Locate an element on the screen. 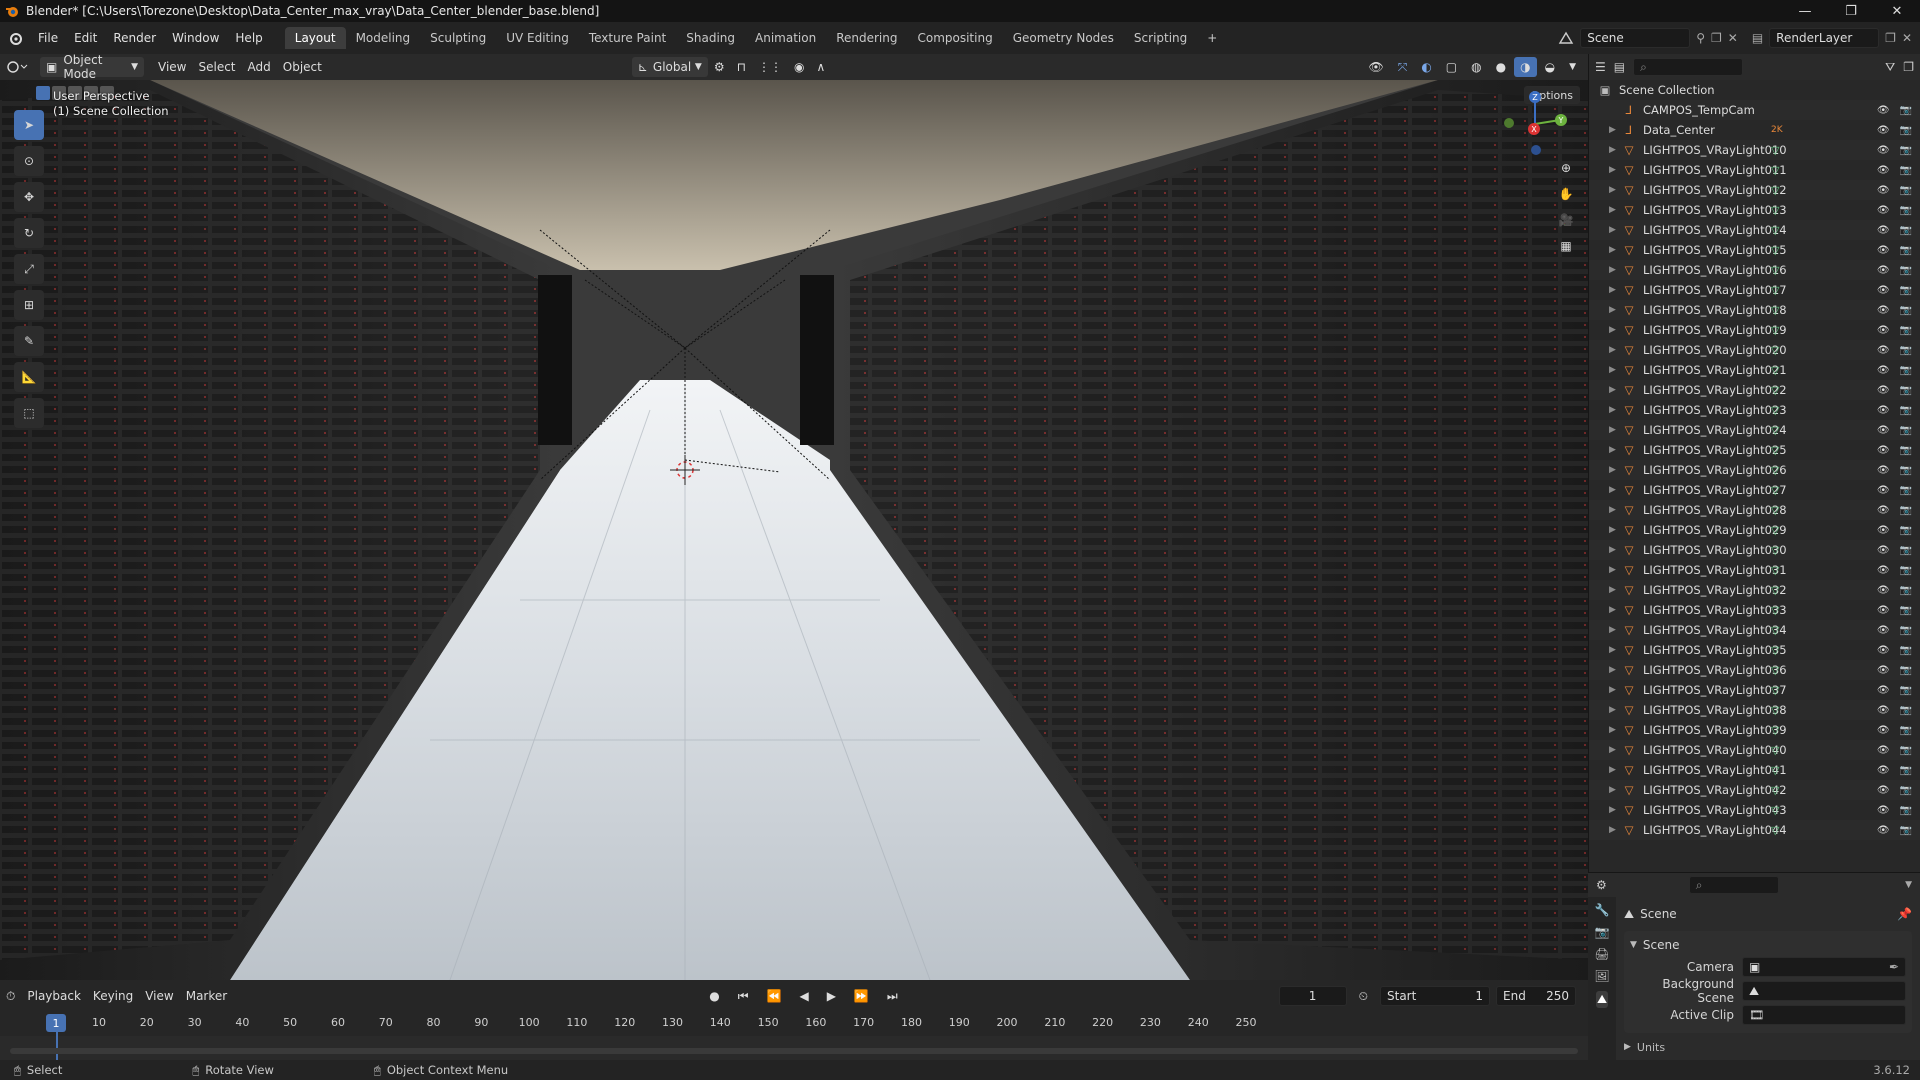 Image resolution: width=1920 pixels, height=1080 pixels. menu-playback: Playback is located at coordinates (54, 996).